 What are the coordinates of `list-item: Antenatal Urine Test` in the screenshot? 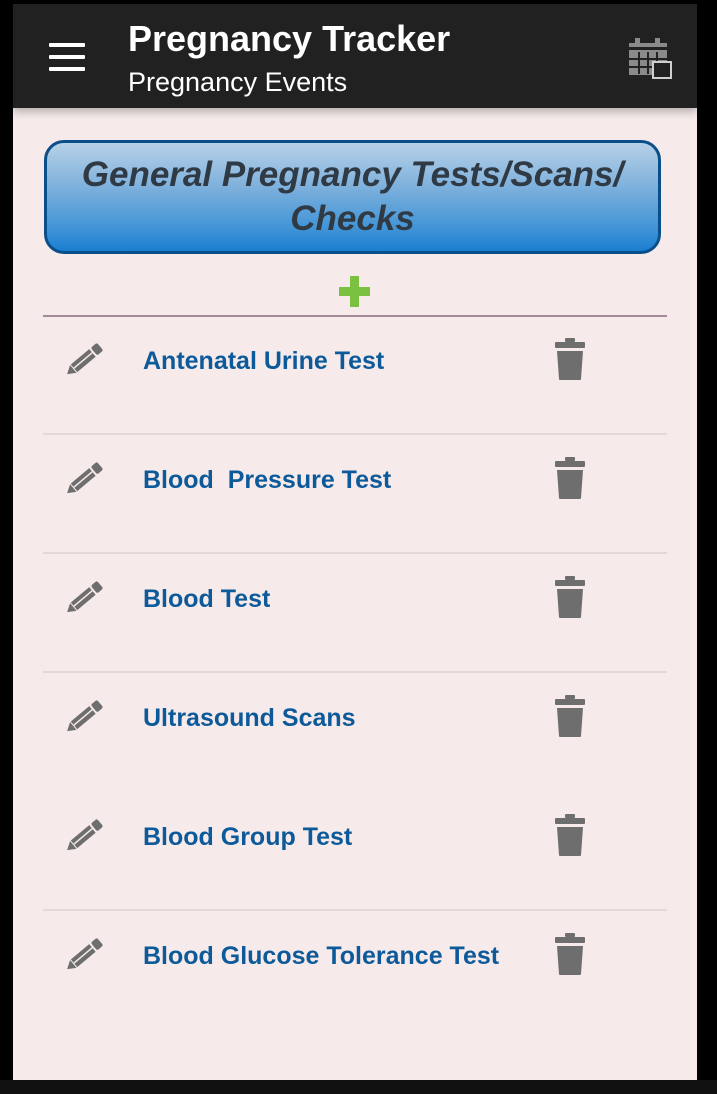 It's located at (355, 376).